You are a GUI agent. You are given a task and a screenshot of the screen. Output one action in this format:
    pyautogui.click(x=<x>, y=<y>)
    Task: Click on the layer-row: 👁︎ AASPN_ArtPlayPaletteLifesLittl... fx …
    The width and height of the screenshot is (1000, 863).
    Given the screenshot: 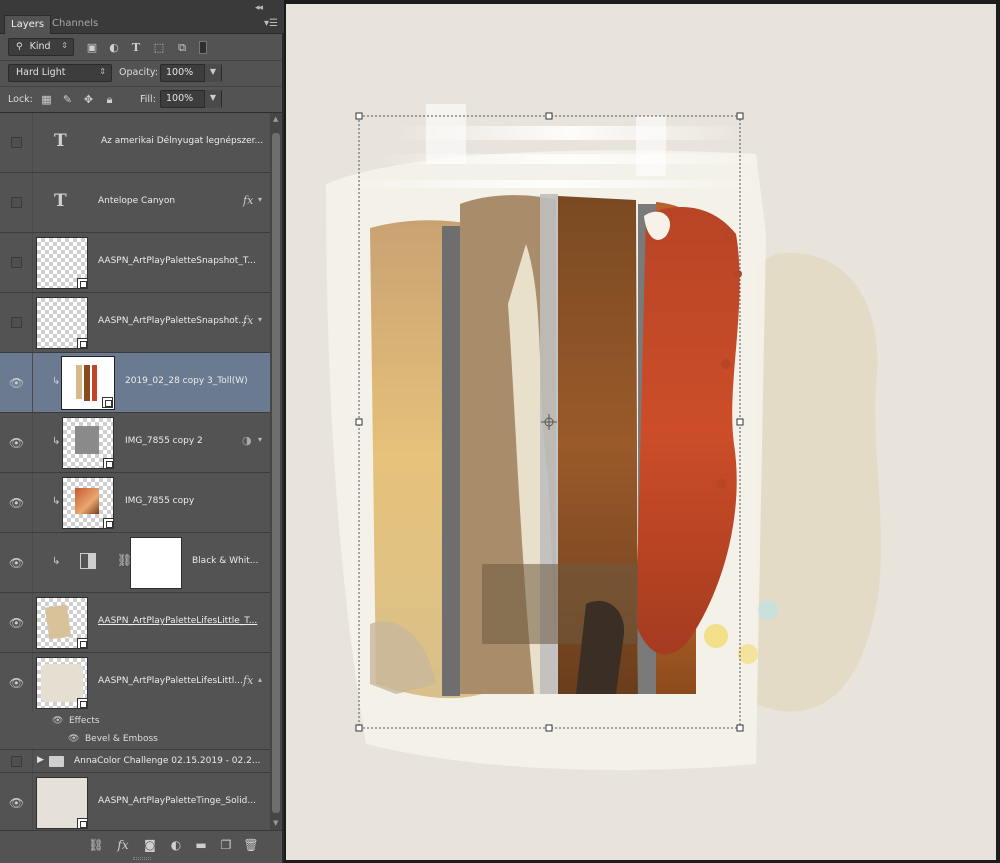 What is the action you would take?
    pyautogui.click(x=135, y=683)
    